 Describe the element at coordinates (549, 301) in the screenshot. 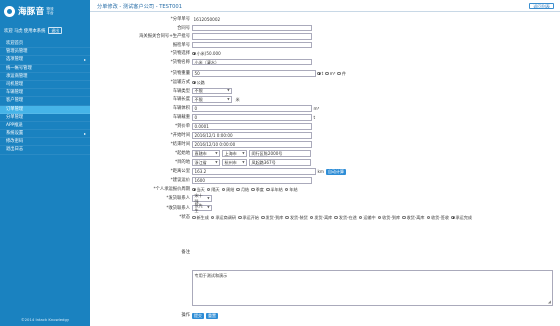

I see `resize-grip-icon: ◢` at that location.